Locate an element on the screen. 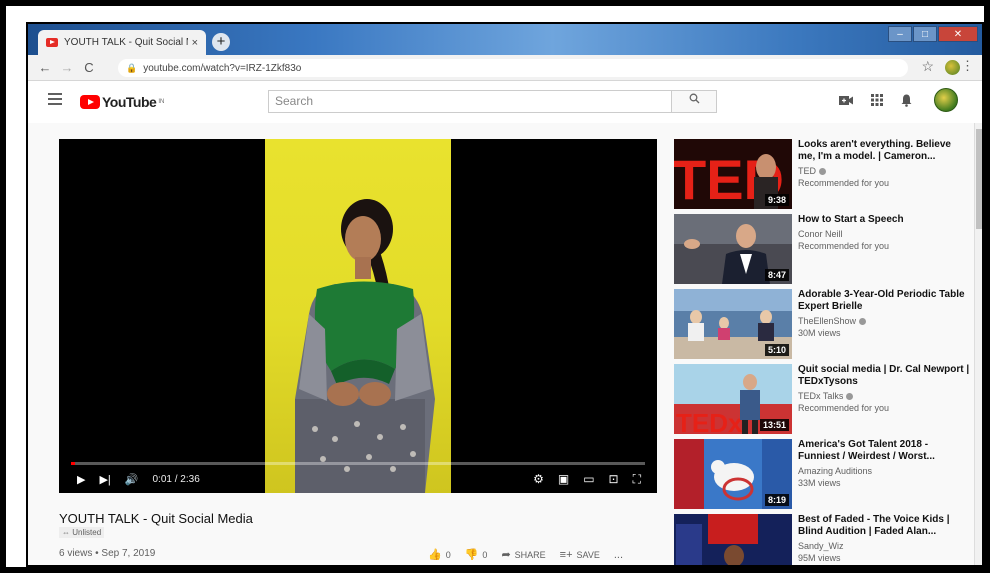  unlisted-badge: ⇔ Unlisted is located at coordinates (82, 532).